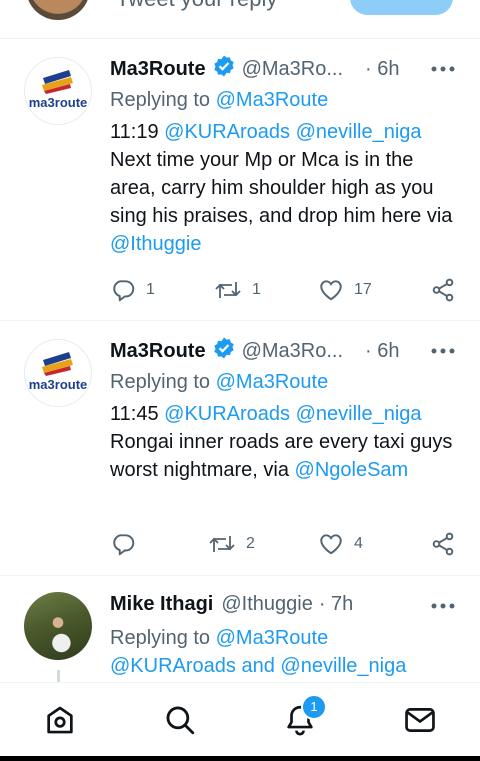  Describe the element at coordinates (196, 6) in the screenshot. I see `reply-input: Tweet your reply` at that location.